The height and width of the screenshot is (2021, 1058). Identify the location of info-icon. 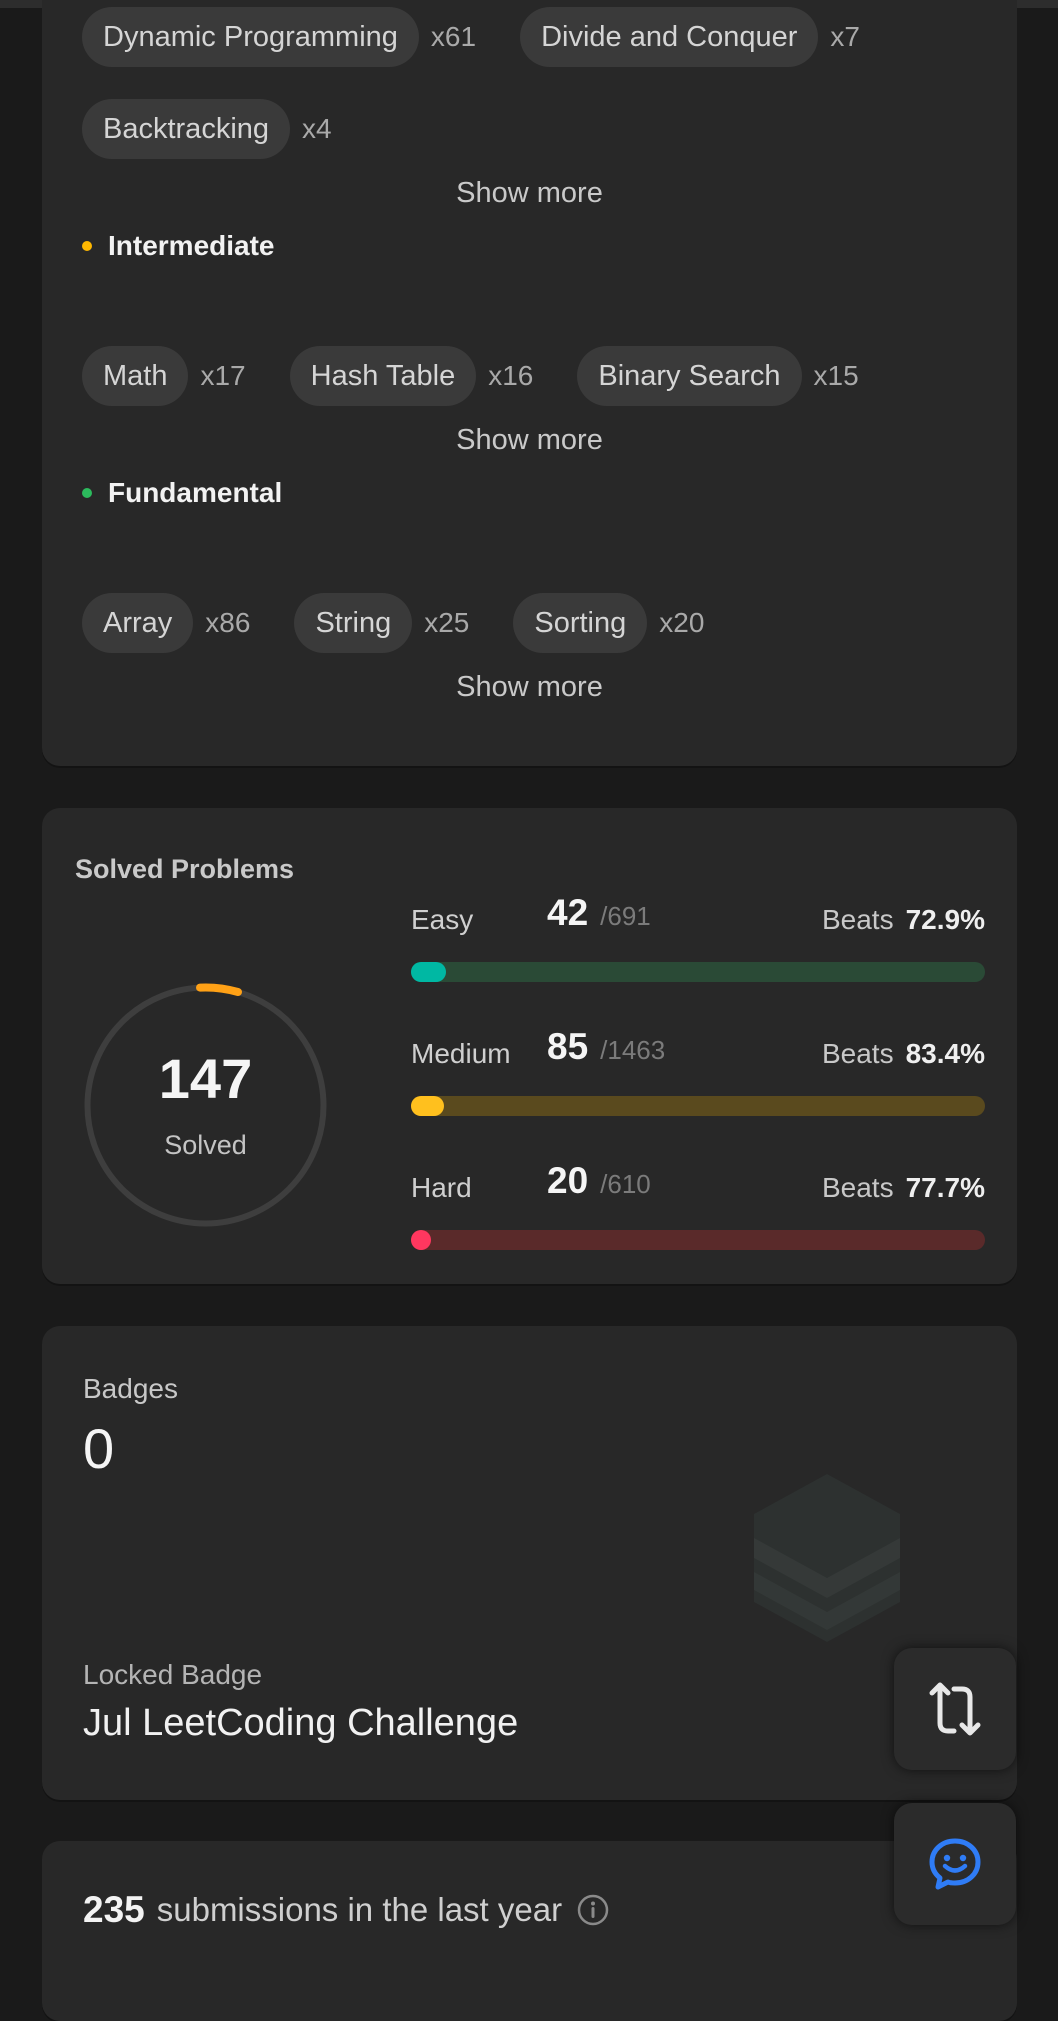
(593, 1910).